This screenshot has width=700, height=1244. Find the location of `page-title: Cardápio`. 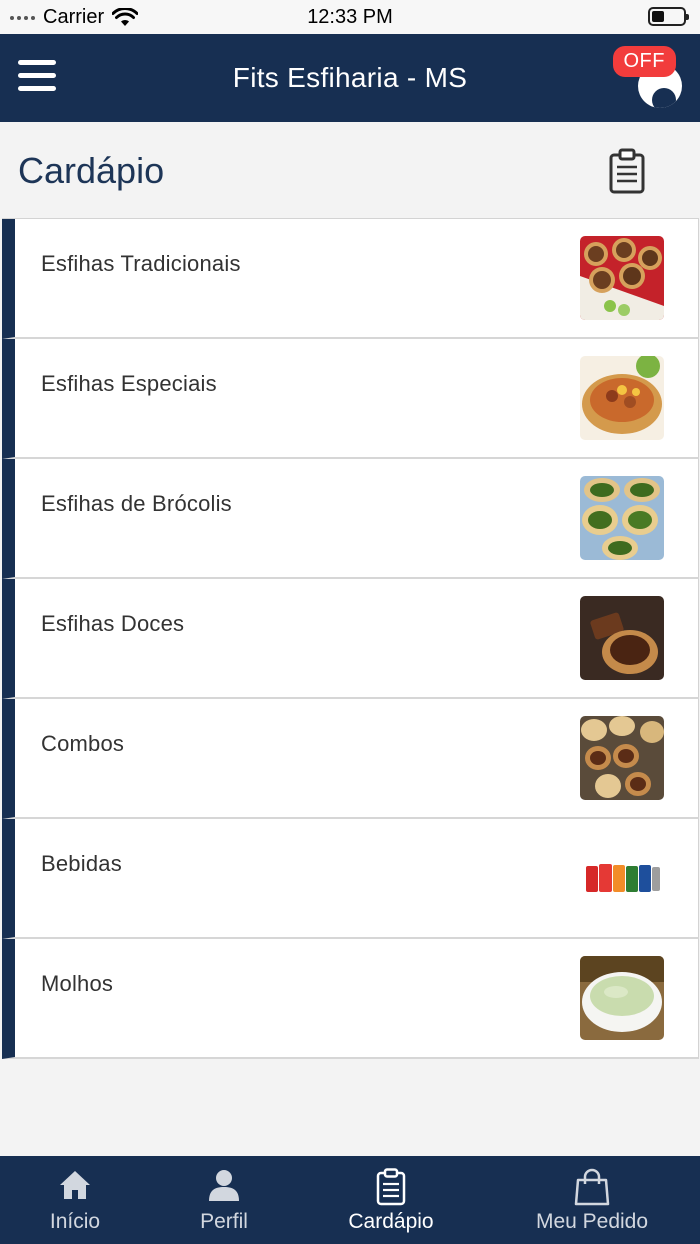

page-title: Cardápio is located at coordinates (91, 170).